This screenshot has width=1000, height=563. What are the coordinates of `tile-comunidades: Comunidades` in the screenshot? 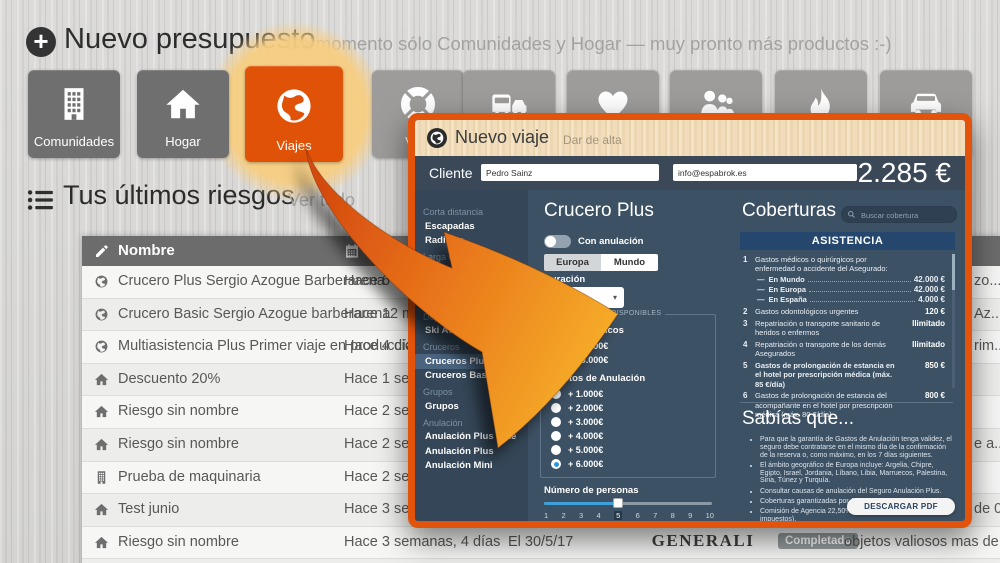 It's located at (74, 114).